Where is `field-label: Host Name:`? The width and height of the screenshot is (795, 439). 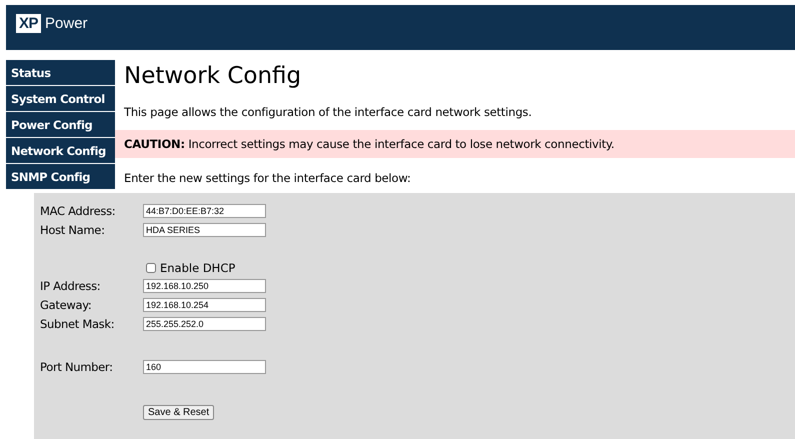
field-label: Host Name: is located at coordinates (73, 229).